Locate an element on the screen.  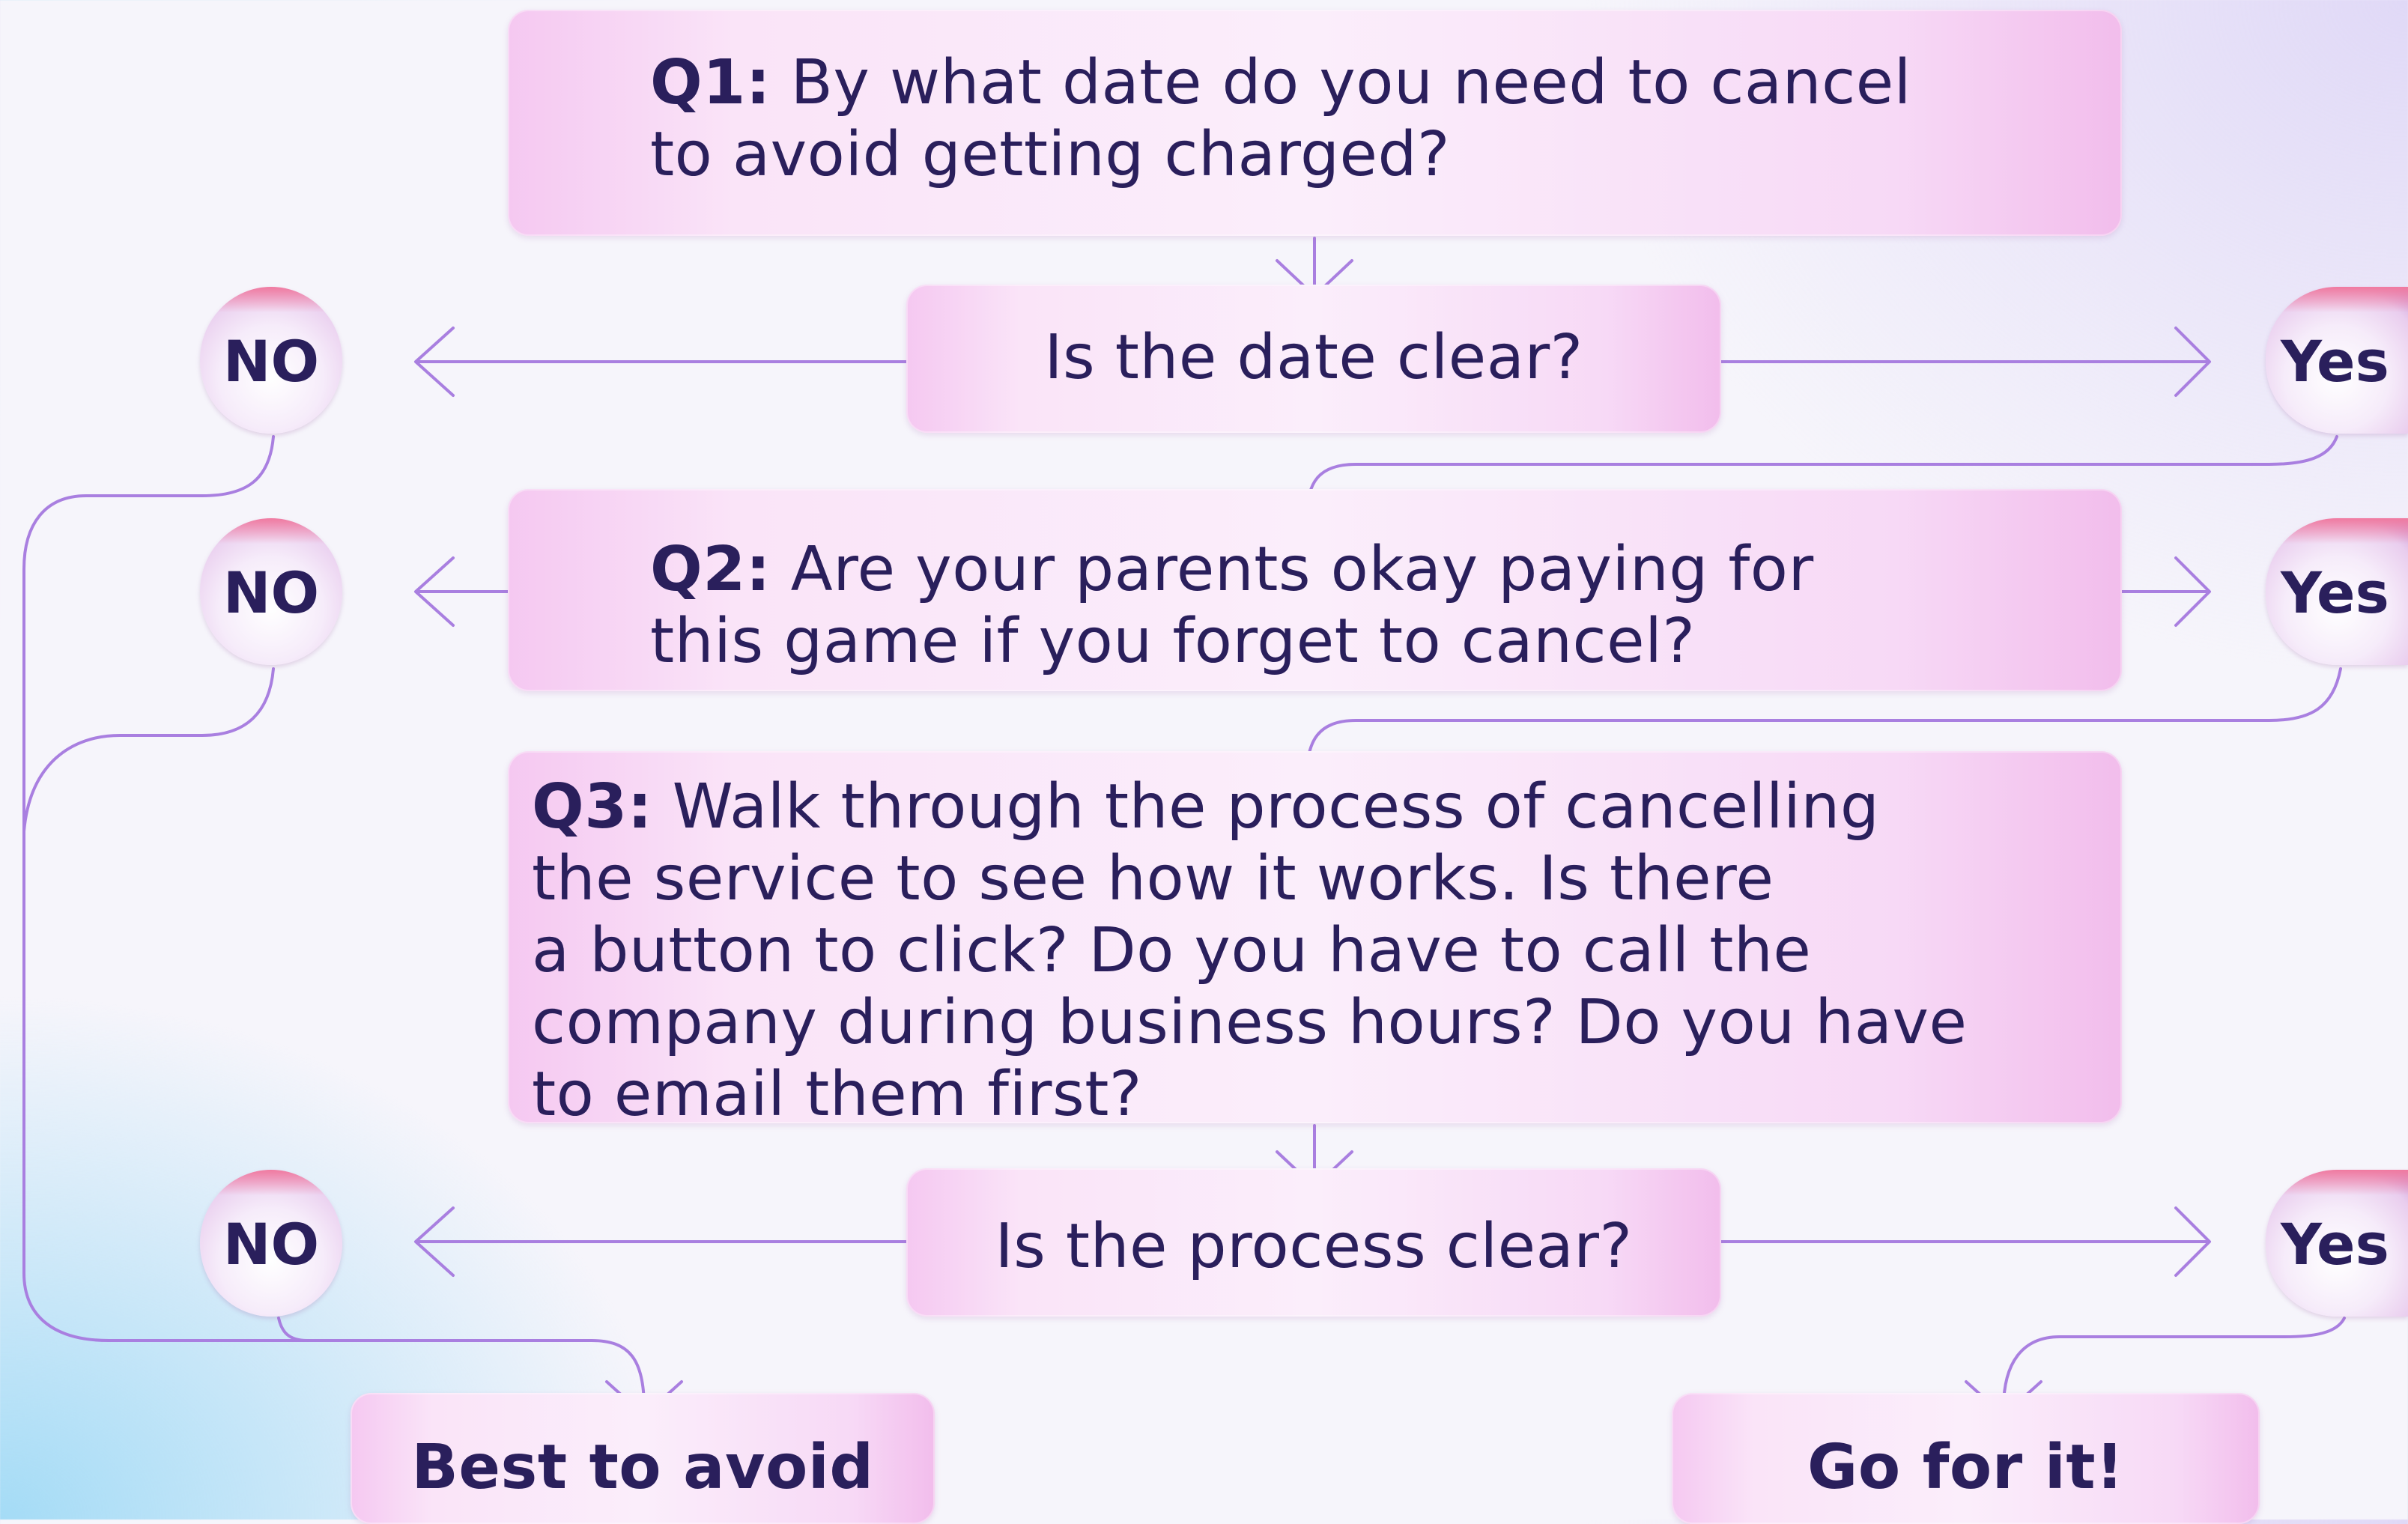
no-label-3: NO is located at coordinates (271, 1244).